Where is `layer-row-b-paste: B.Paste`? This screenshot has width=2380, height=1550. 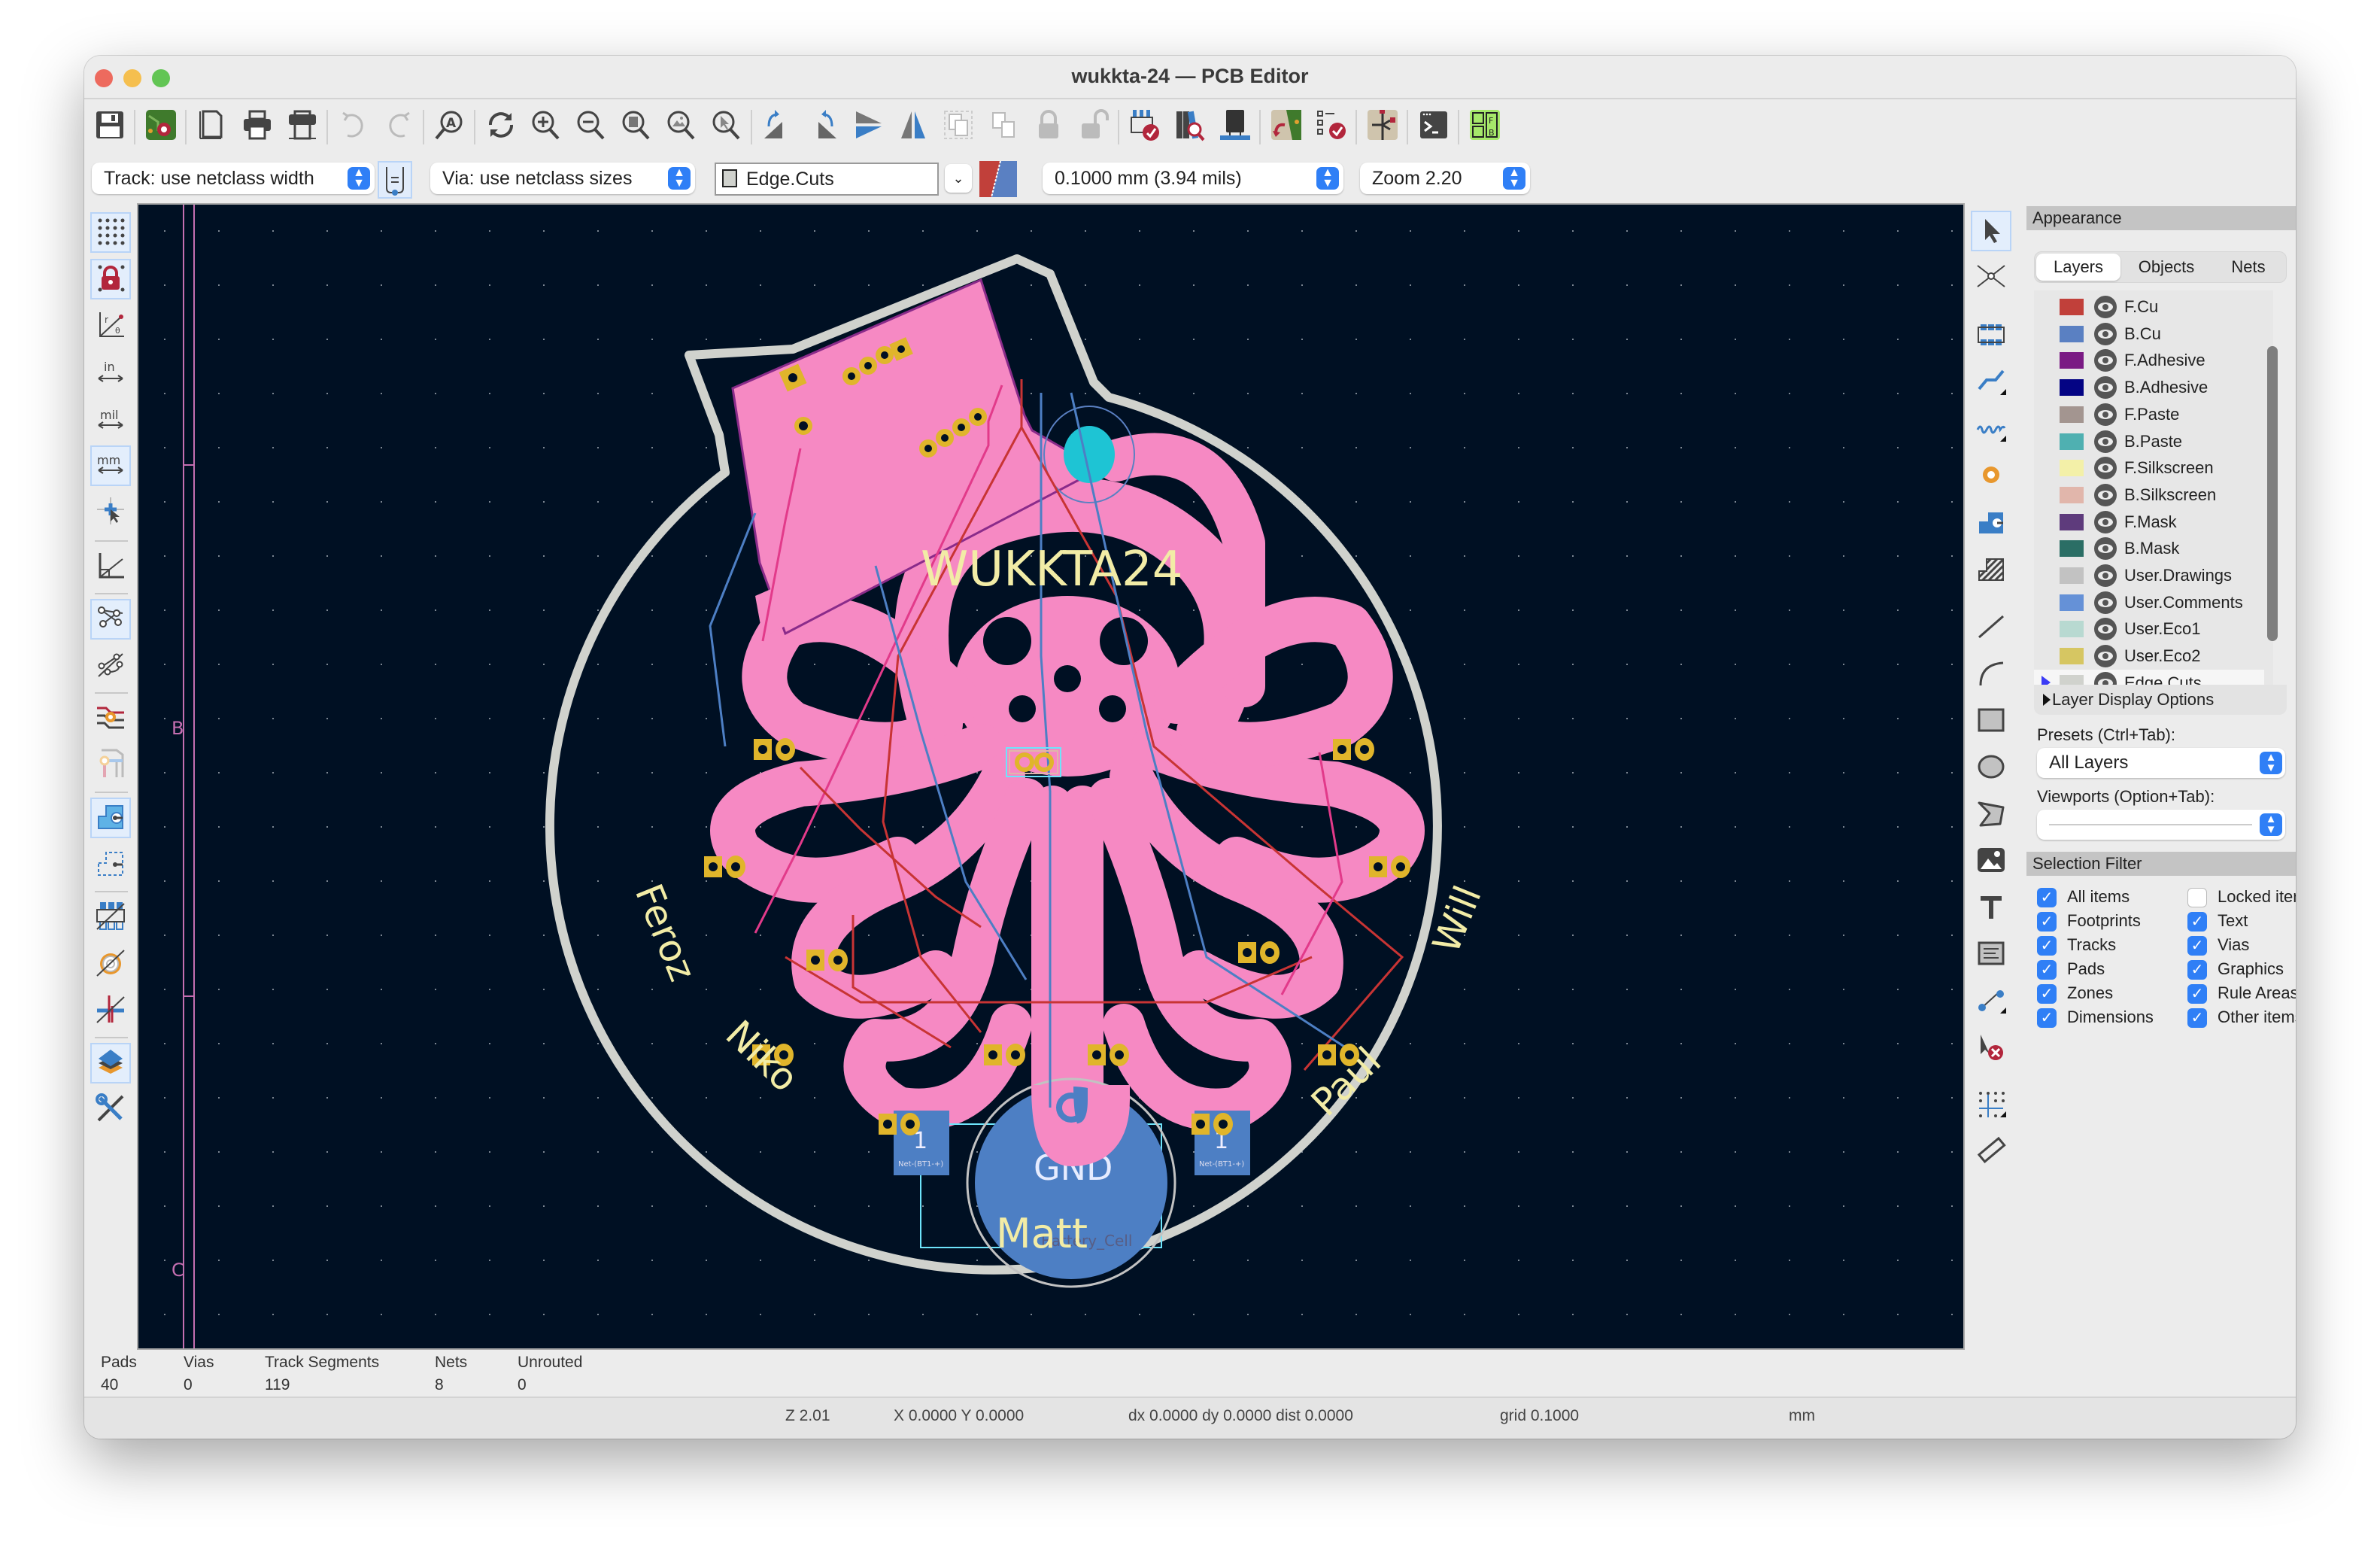 layer-row-b-paste: B.Paste is located at coordinates (2149, 441).